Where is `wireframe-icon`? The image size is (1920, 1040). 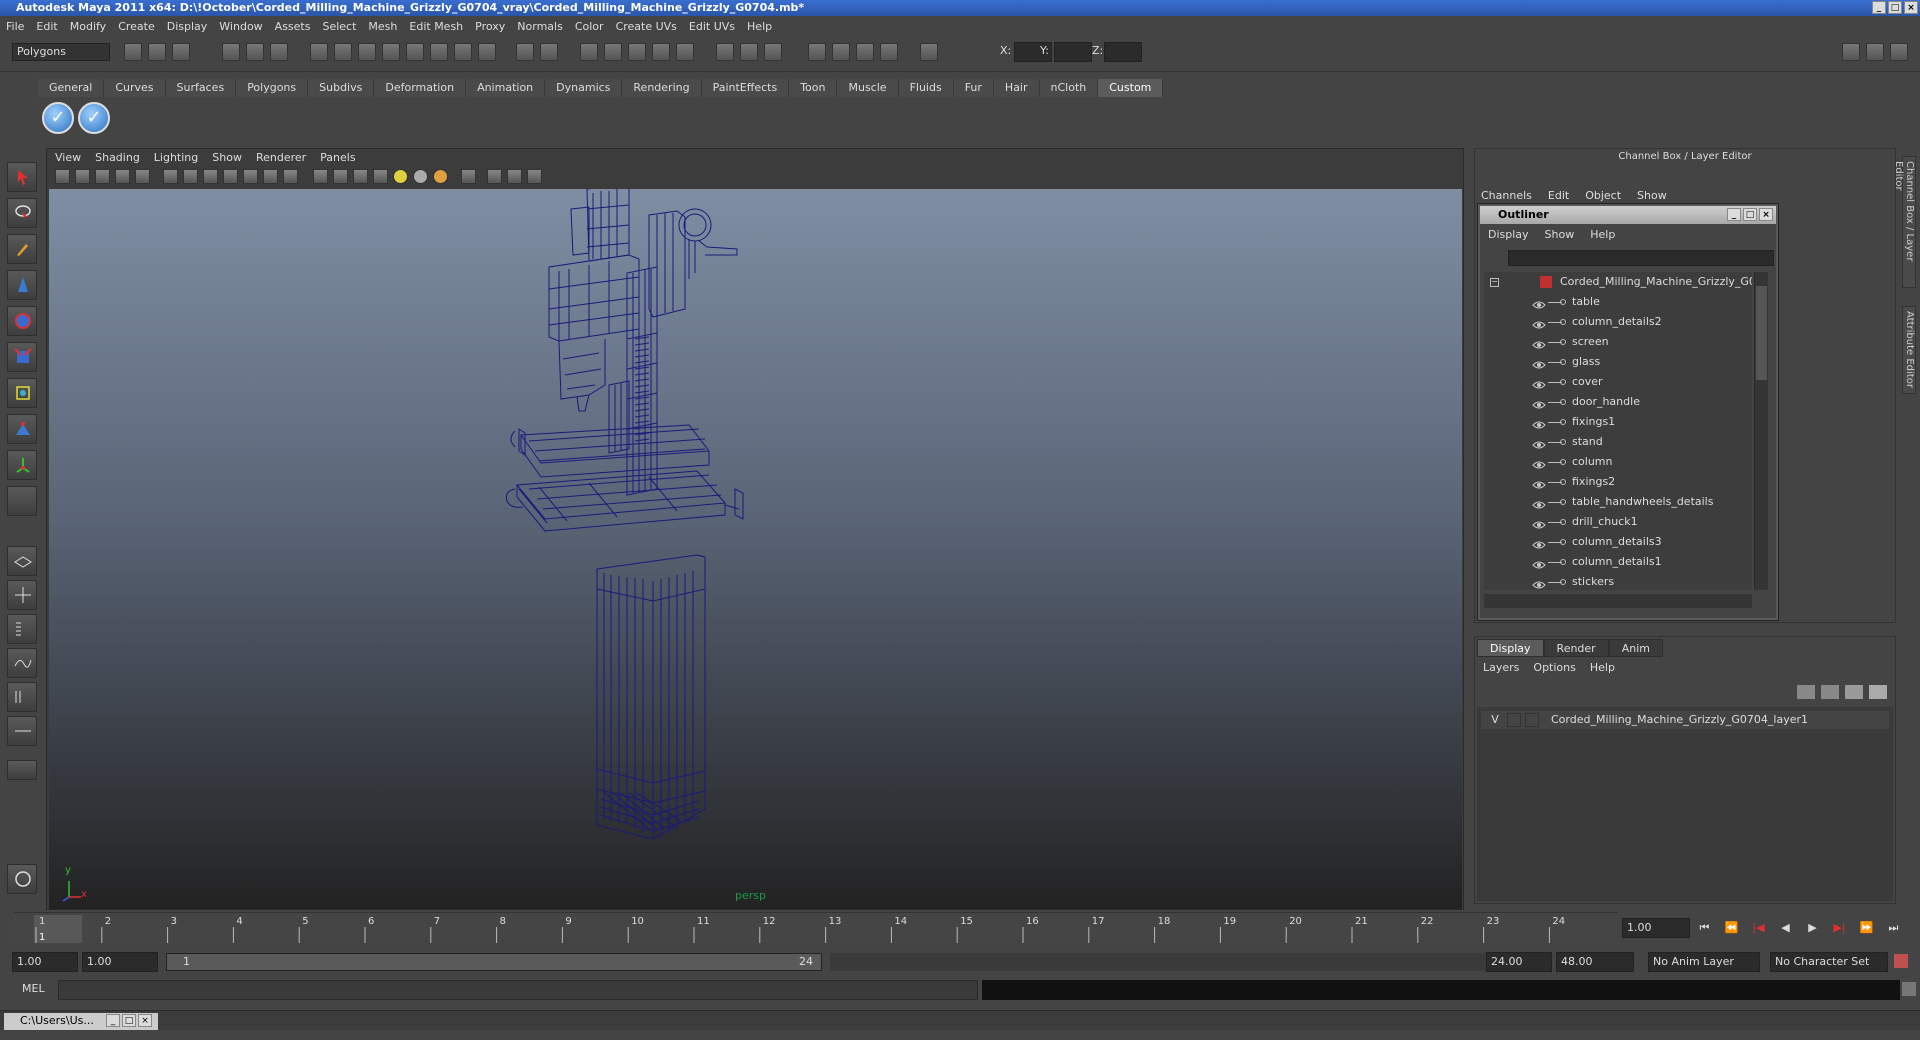
wireframe-icon is located at coordinates (841, 52).